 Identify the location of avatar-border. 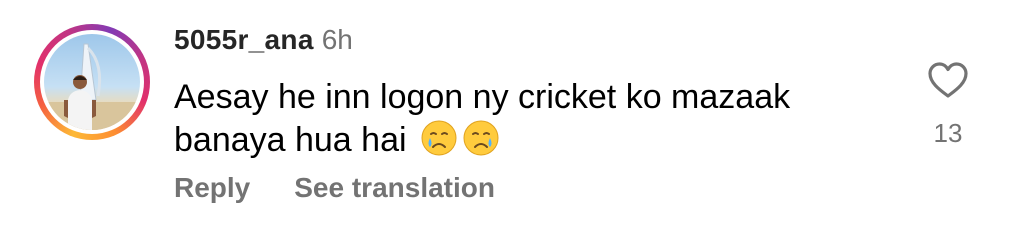
(92, 82).